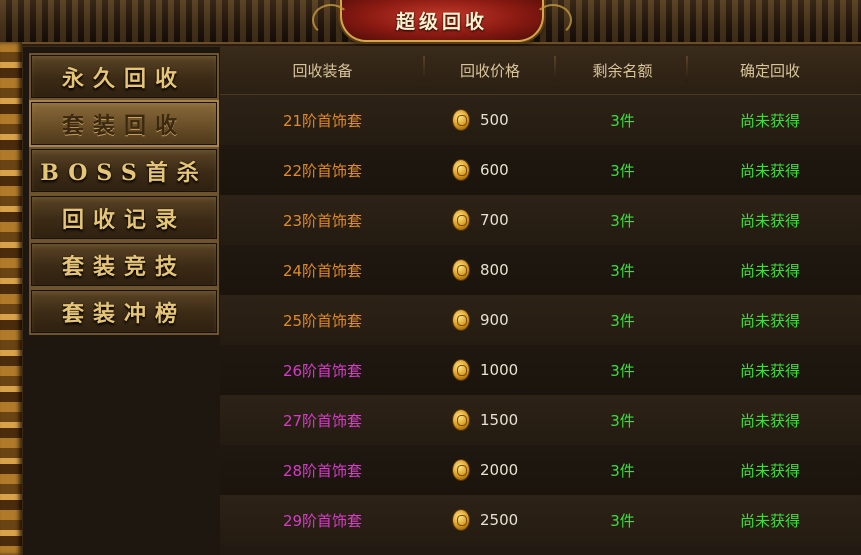  Describe the element at coordinates (322, 220) in the screenshot. I see `item-name: 23阶首饰套` at that location.